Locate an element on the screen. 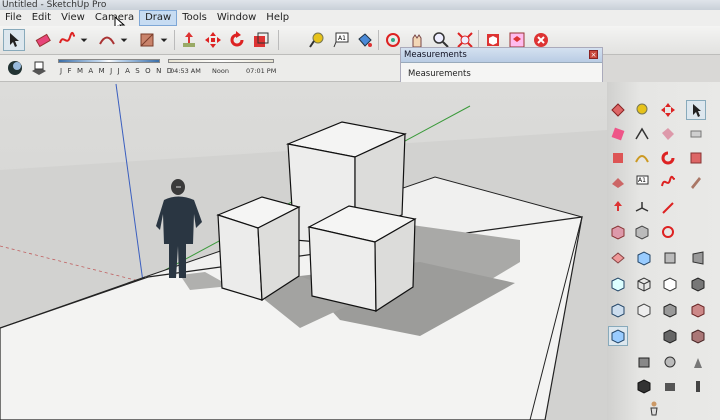  freehand-tool-button is located at coordinates (67, 40).